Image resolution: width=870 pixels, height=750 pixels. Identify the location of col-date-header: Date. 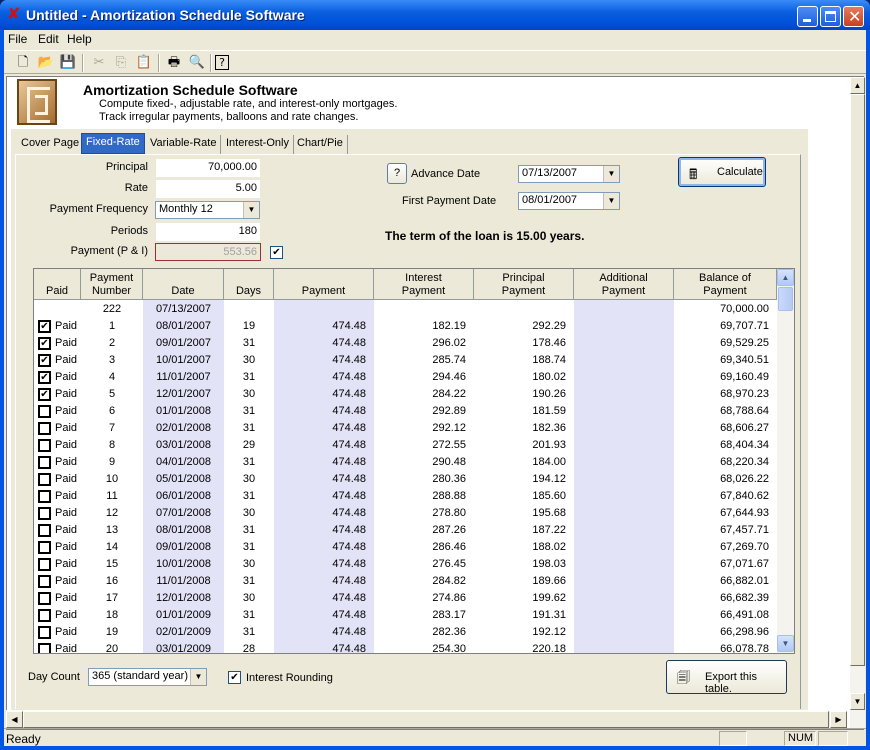
(183, 284).